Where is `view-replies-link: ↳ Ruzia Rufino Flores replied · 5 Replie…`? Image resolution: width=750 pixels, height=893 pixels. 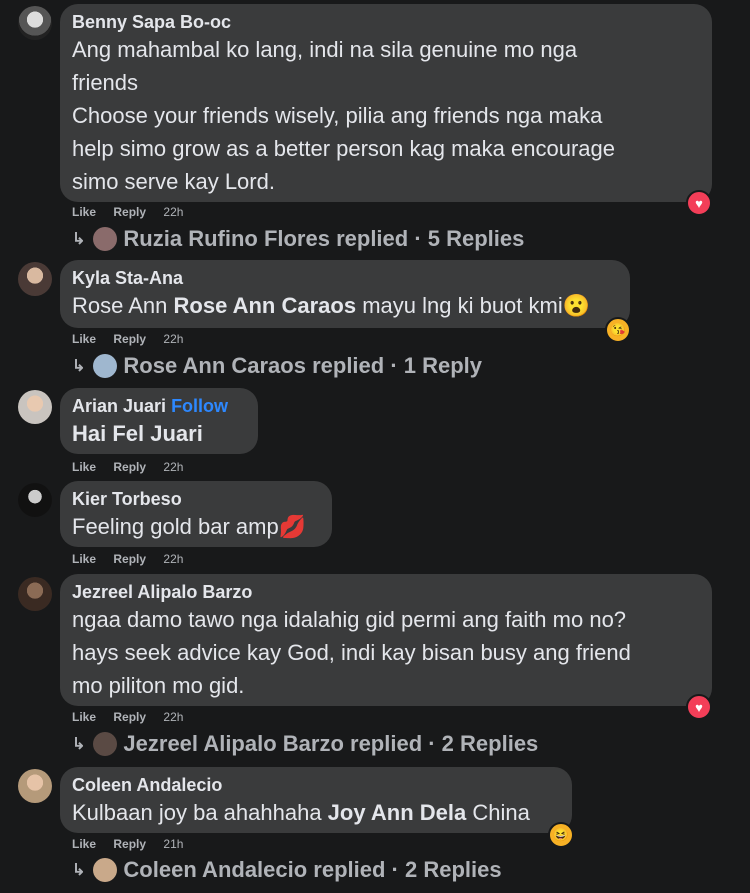
view-replies-link: ↳ Ruzia Rufino Flores replied · 5 Replie… is located at coordinates (298, 239).